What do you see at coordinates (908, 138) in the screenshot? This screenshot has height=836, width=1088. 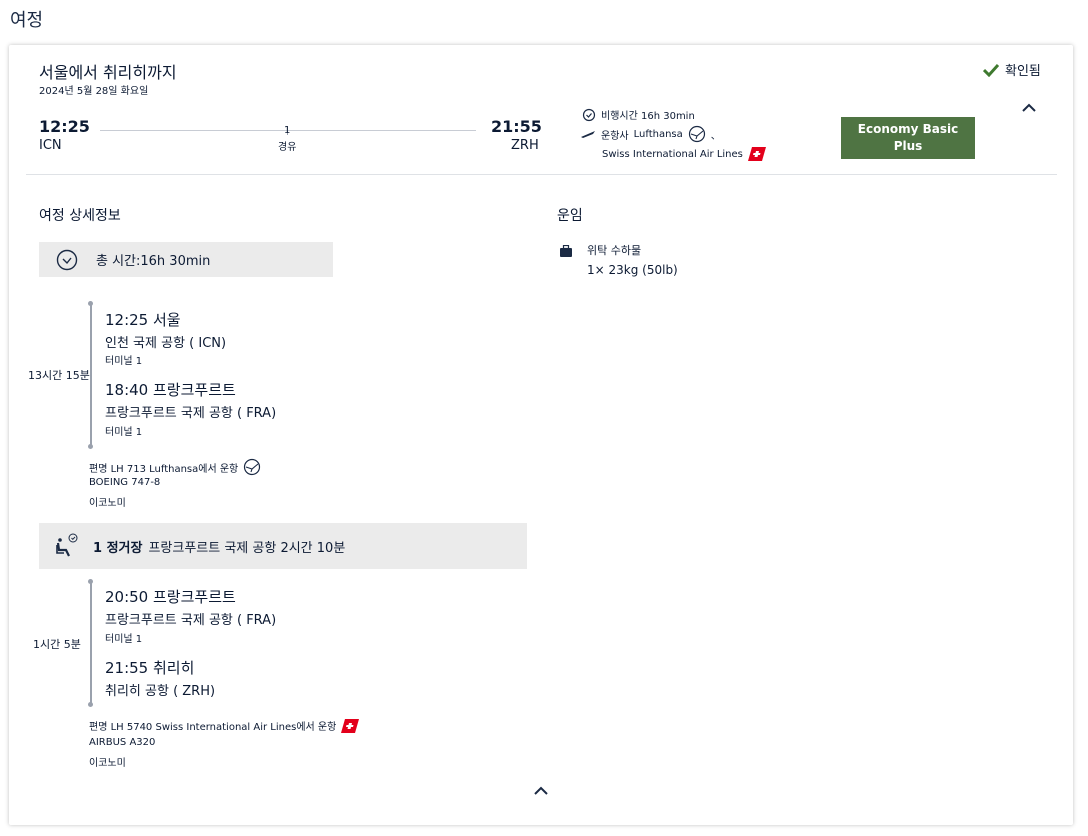 I see `cabin-class-badge: Economy Basic Plus` at bounding box center [908, 138].